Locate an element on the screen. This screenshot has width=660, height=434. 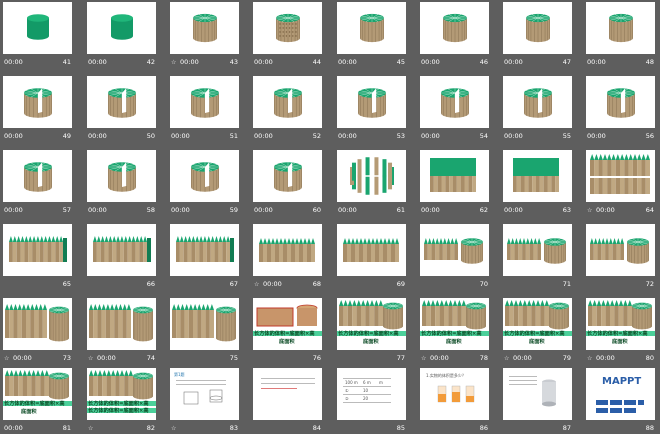
slide-meta: 00:00 51 is located at coordinates (204, 136).